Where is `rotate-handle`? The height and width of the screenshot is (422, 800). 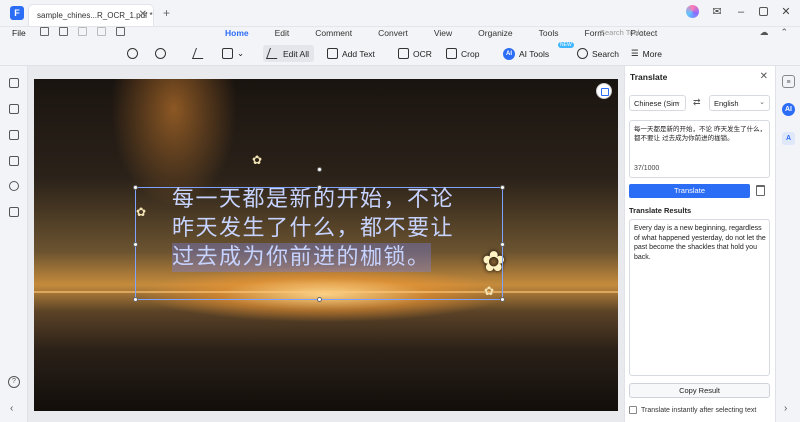
rotate-handle is located at coordinates (319, 169).